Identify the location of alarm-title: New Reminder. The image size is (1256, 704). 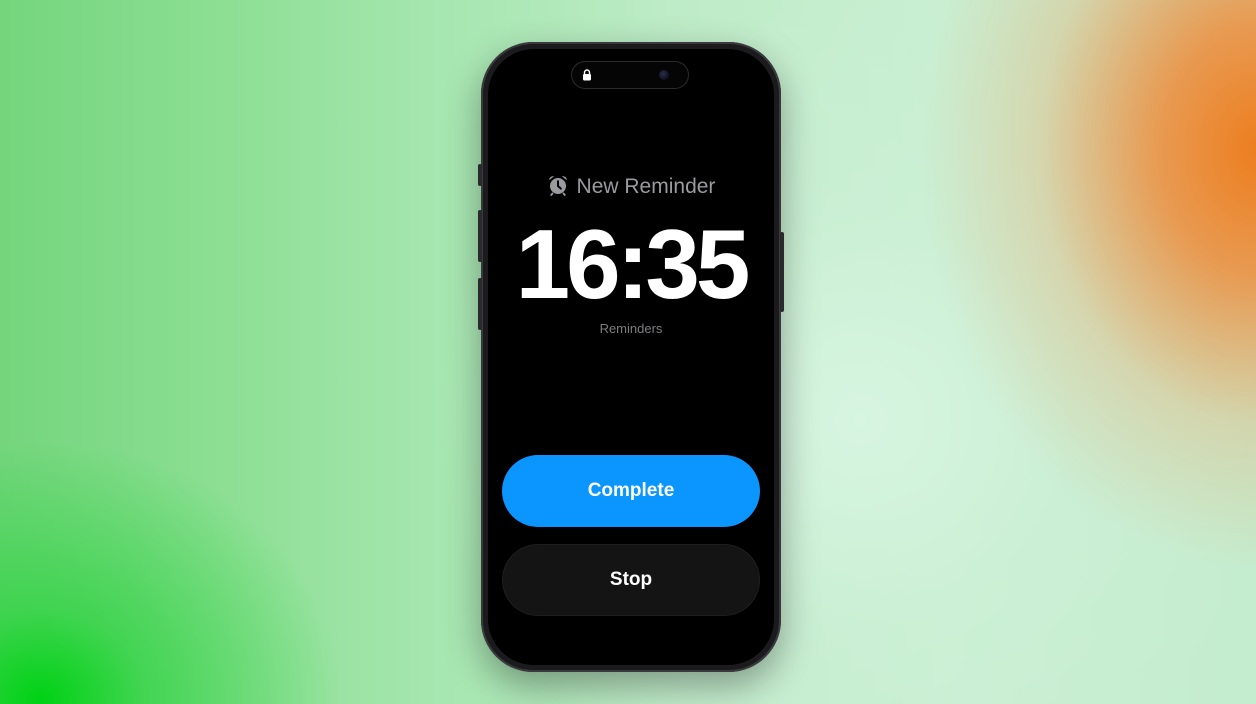
(646, 186).